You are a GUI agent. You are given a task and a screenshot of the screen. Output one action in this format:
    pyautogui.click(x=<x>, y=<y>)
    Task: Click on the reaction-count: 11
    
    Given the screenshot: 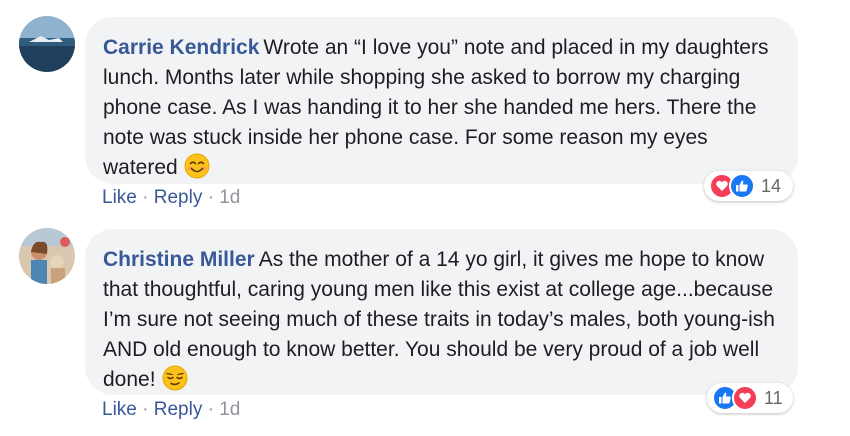 What is the action you would take?
    pyautogui.click(x=773, y=397)
    